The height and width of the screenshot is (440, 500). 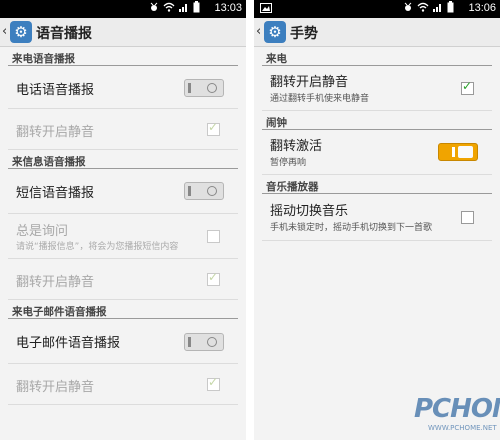 What do you see at coordinates (123, 56) in the screenshot?
I see `section-header-call: 来电语音播报` at bounding box center [123, 56].